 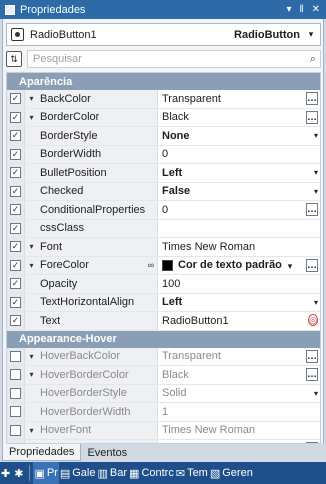 What do you see at coordinates (78, 473) in the screenshot?
I see `toolbar-button: ▤ Gale` at bounding box center [78, 473].